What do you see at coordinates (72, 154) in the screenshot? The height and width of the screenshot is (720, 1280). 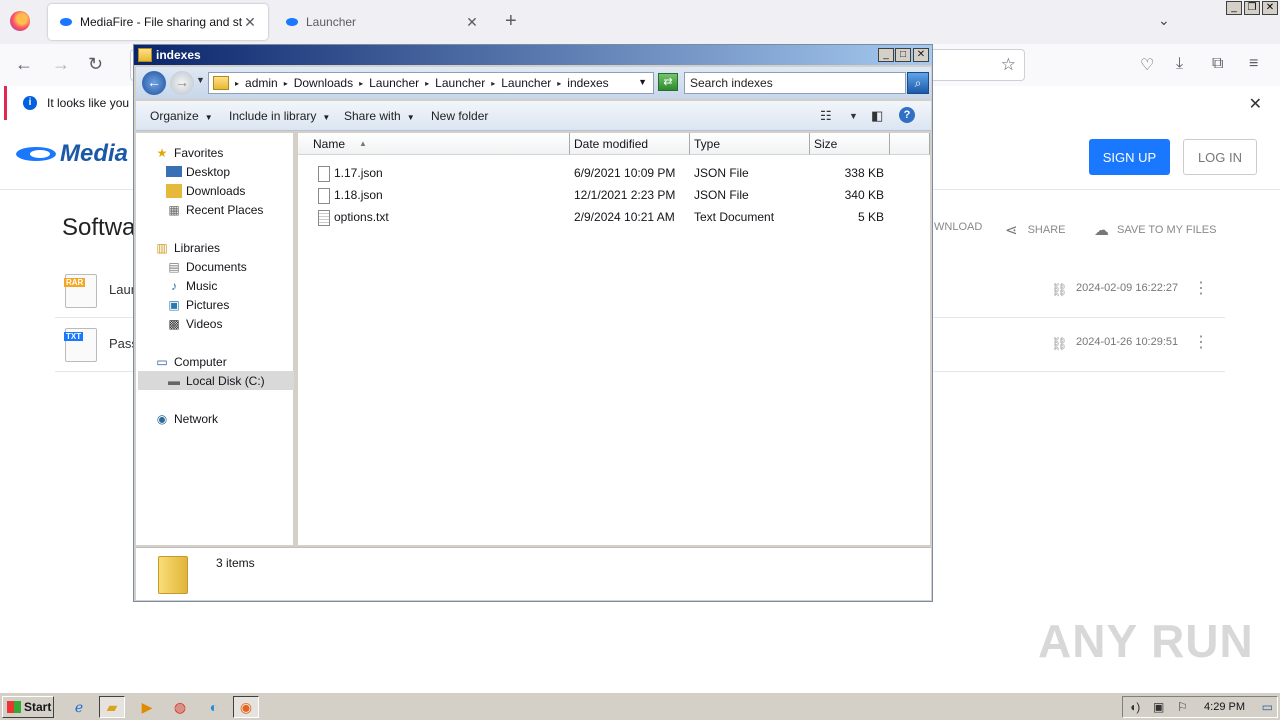 I see `mediafire-logo: Media` at bounding box center [72, 154].